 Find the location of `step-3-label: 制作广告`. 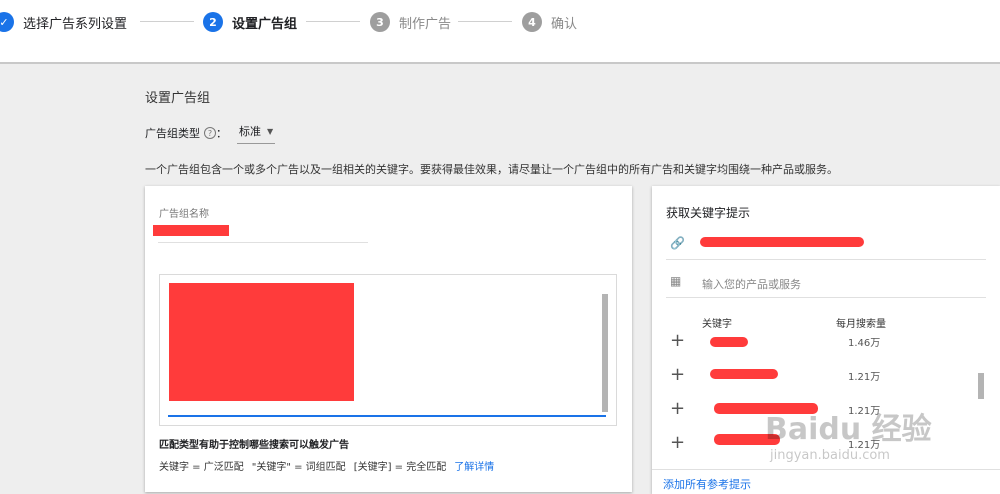

step-3-label: 制作广告 is located at coordinates (425, 24).